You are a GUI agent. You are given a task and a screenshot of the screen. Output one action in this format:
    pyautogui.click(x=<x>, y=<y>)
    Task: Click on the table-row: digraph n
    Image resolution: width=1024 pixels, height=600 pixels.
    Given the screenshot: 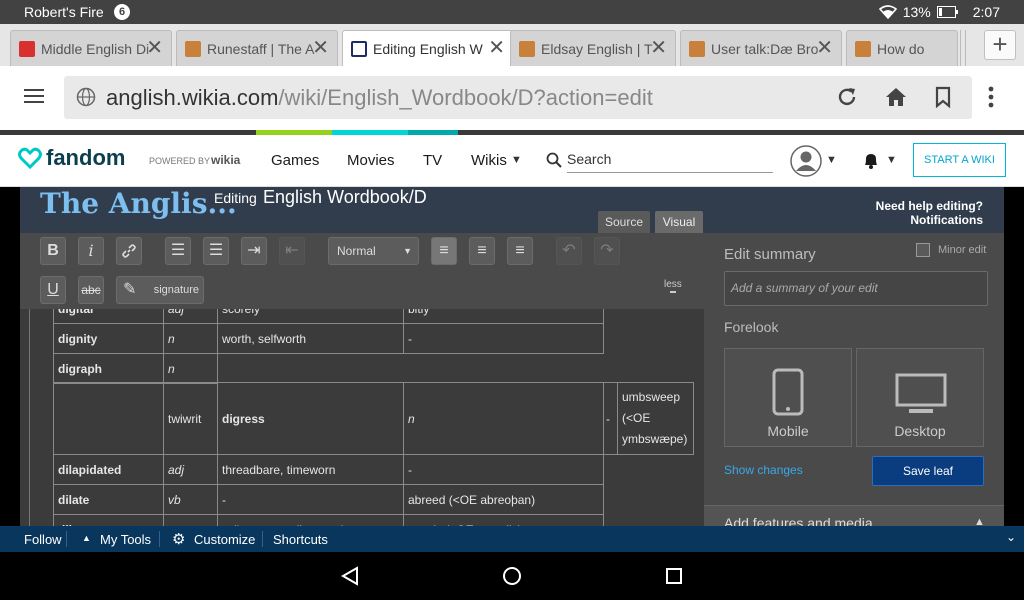 What is the action you would take?
    pyautogui.click(x=328, y=368)
    